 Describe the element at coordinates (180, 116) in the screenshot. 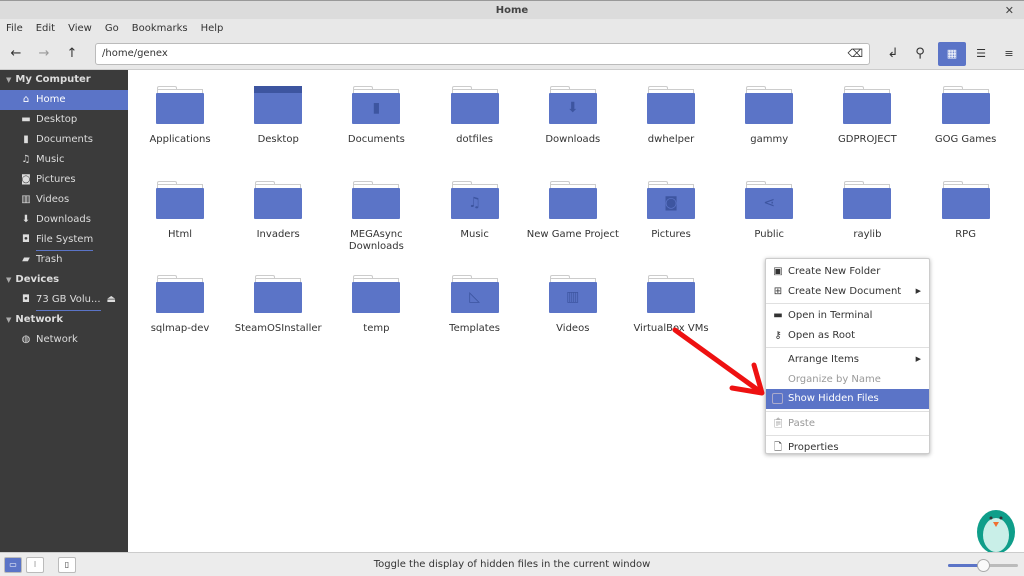

I see `folder-item: Applications` at that location.